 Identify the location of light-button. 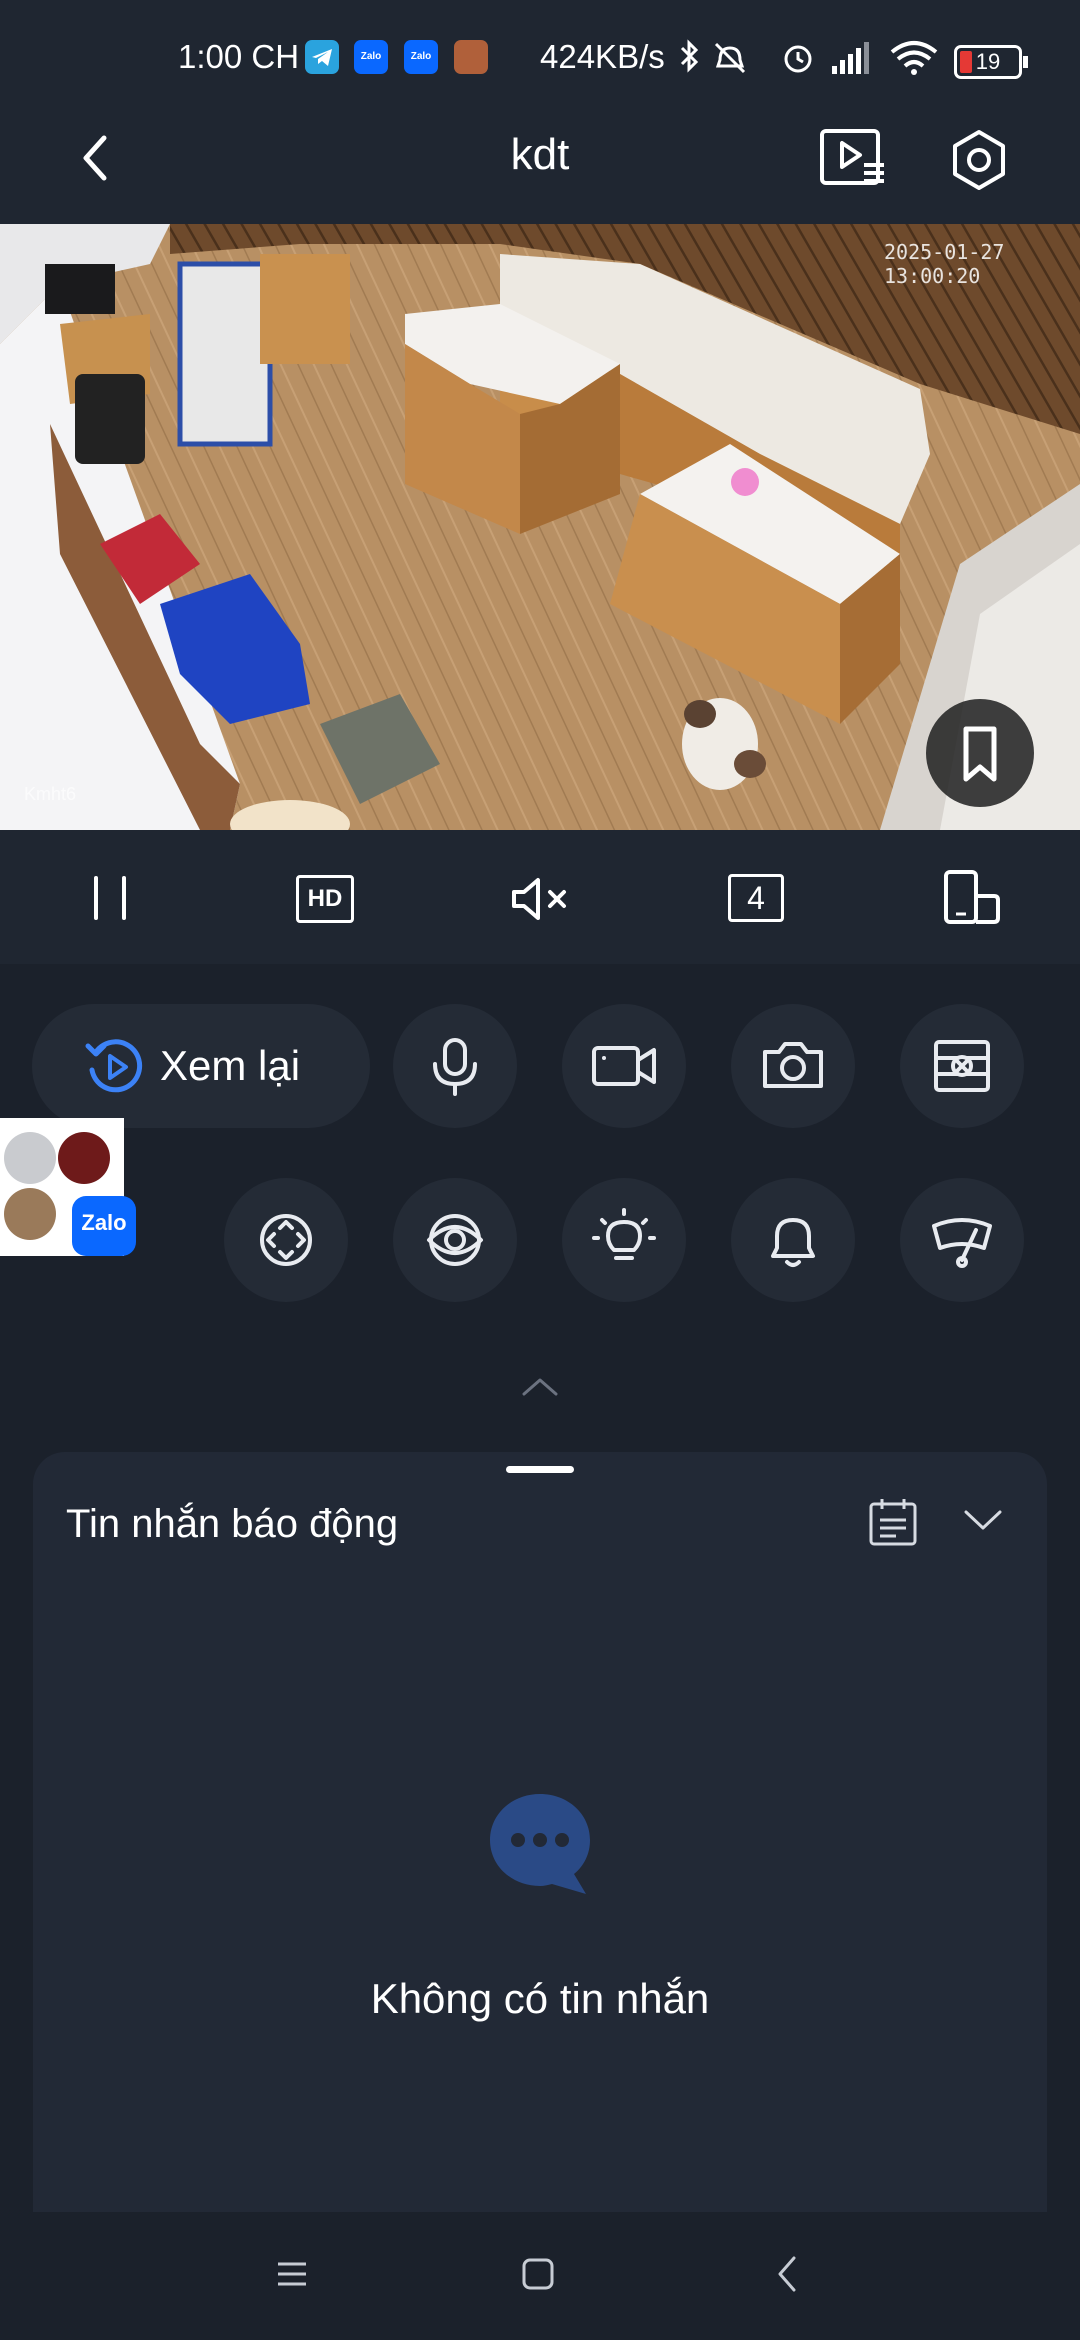
(624, 1240).